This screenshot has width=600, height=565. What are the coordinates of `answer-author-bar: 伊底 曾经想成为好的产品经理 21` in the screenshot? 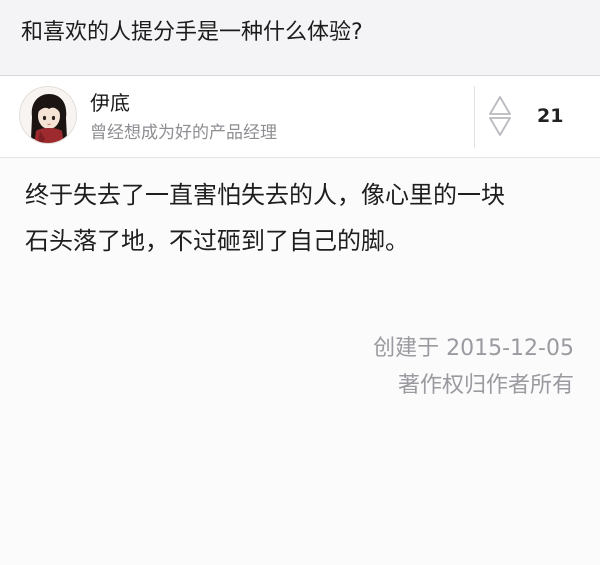 It's located at (300, 117).